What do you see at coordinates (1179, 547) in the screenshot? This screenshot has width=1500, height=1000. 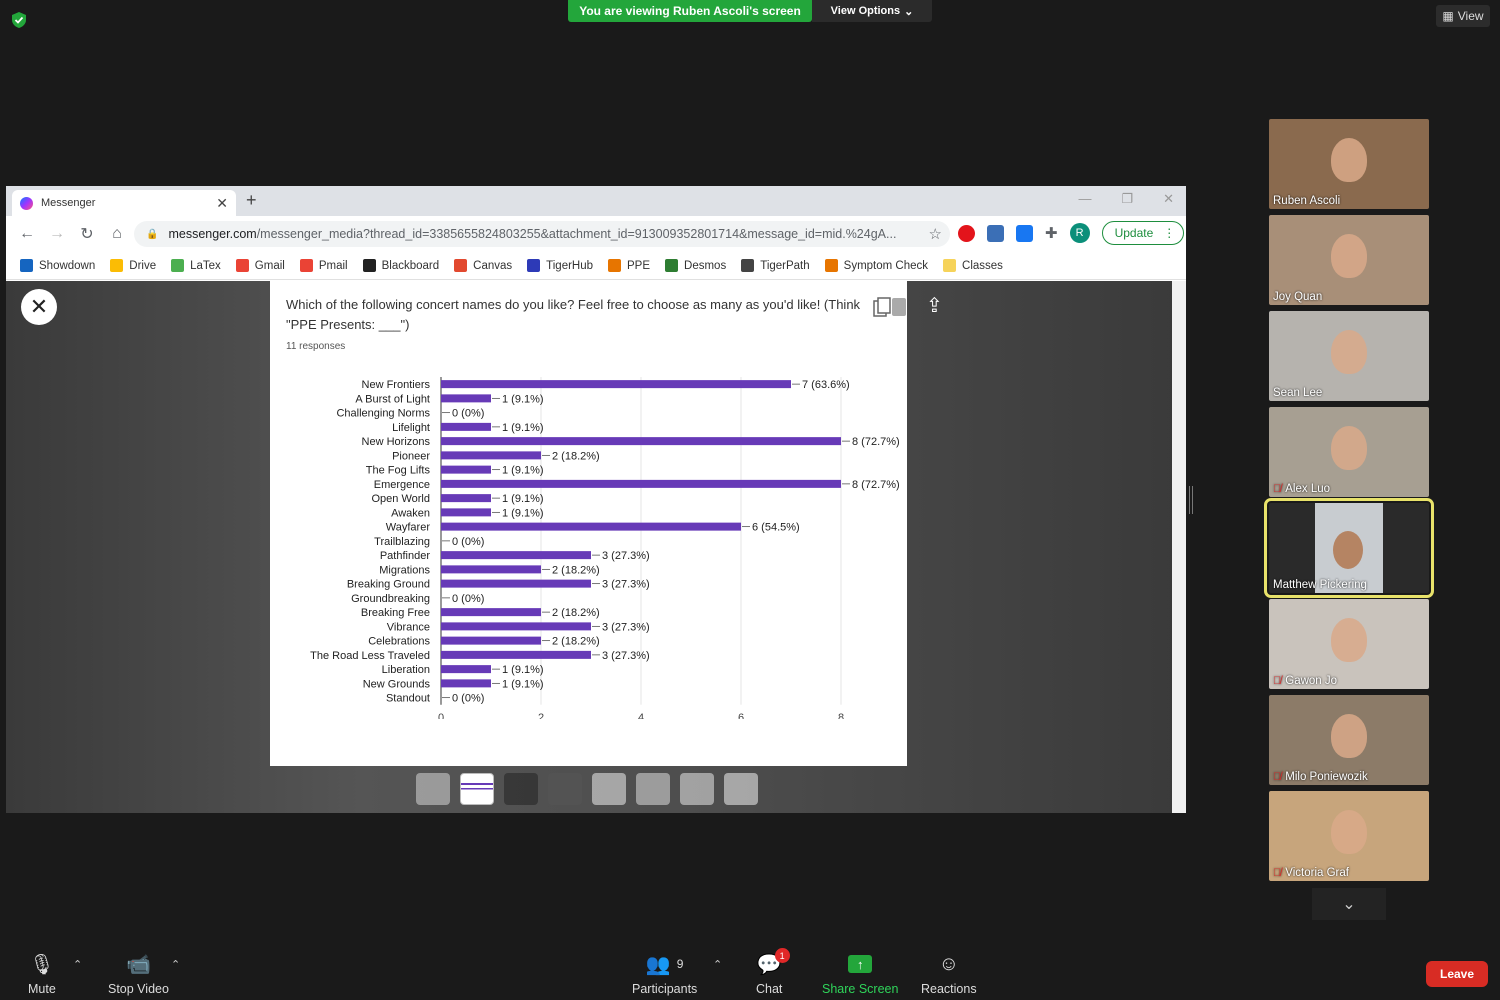 I see `scrollbar` at bounding box center [1179, 547].